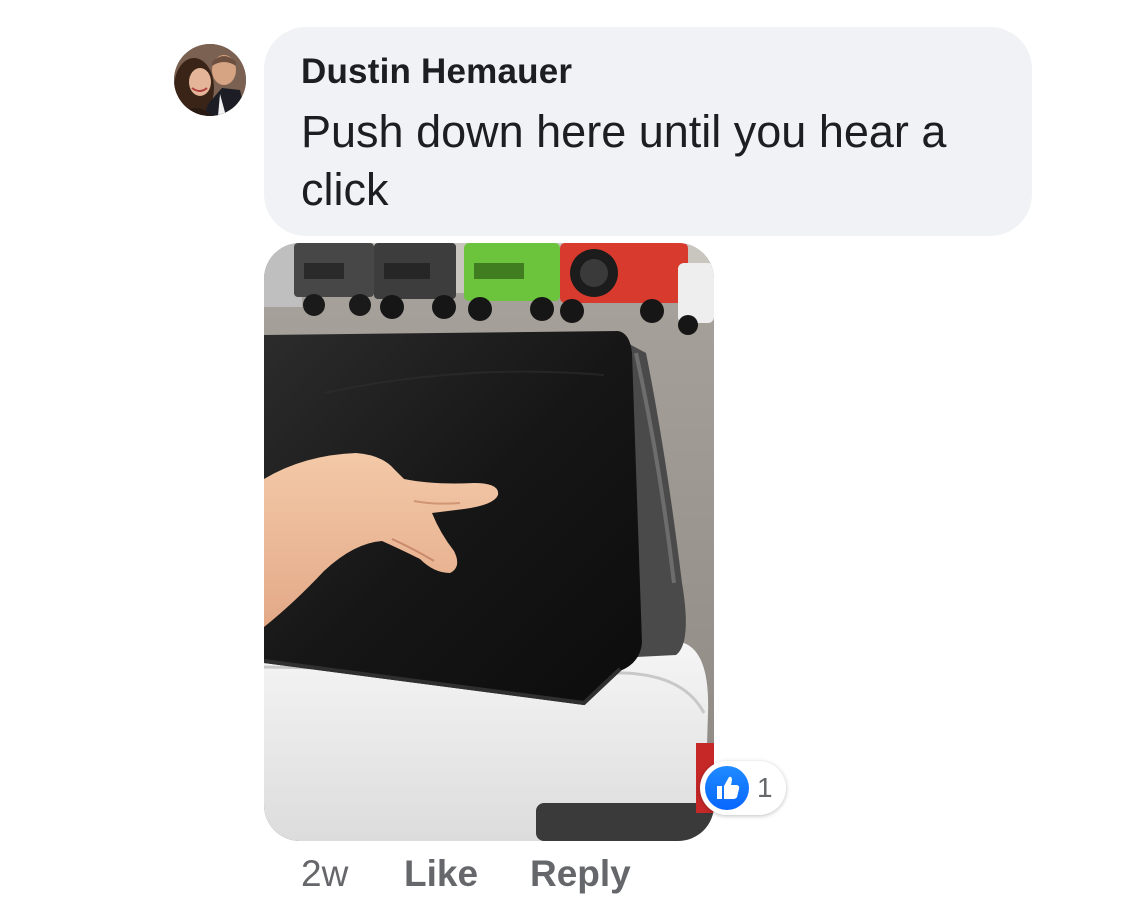  I want to click on like-icon, so click(727, 788).